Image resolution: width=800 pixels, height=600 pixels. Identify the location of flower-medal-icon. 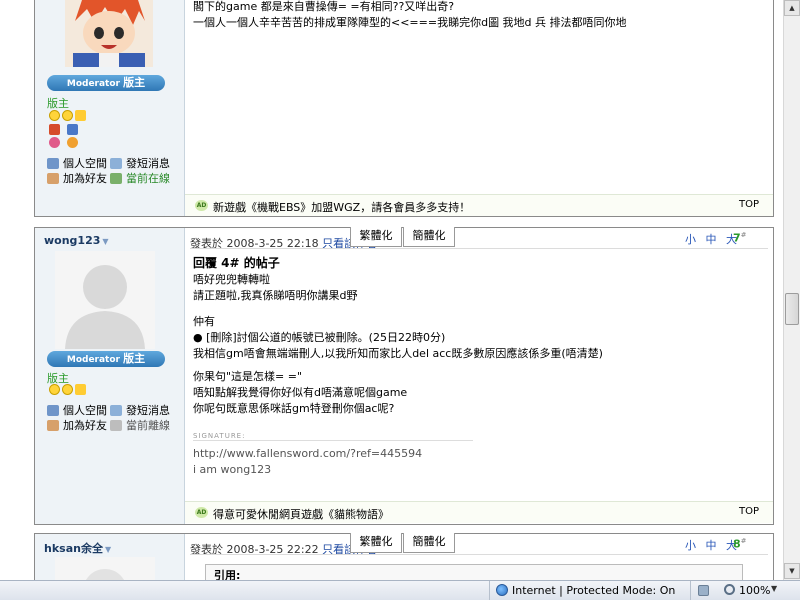
(54, 142).